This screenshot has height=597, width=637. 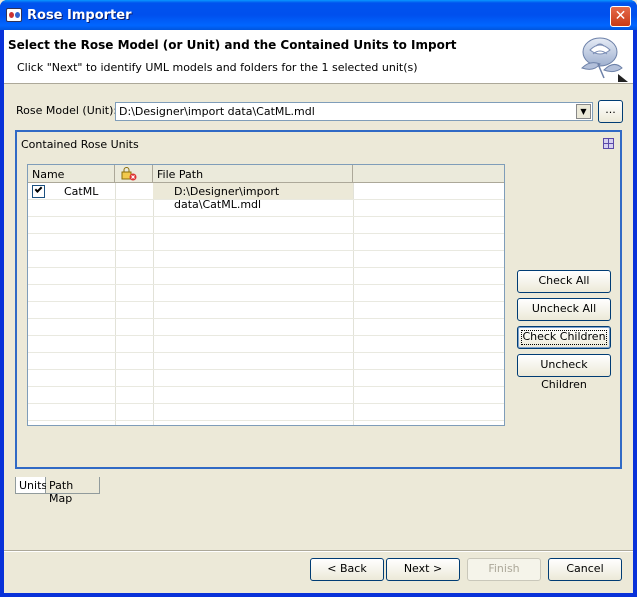 What do you see at coordinates (67, 110) in the screenshot?
I see `rose-model-label: Rose Model (Unit):` at bounding box center [67, 110].